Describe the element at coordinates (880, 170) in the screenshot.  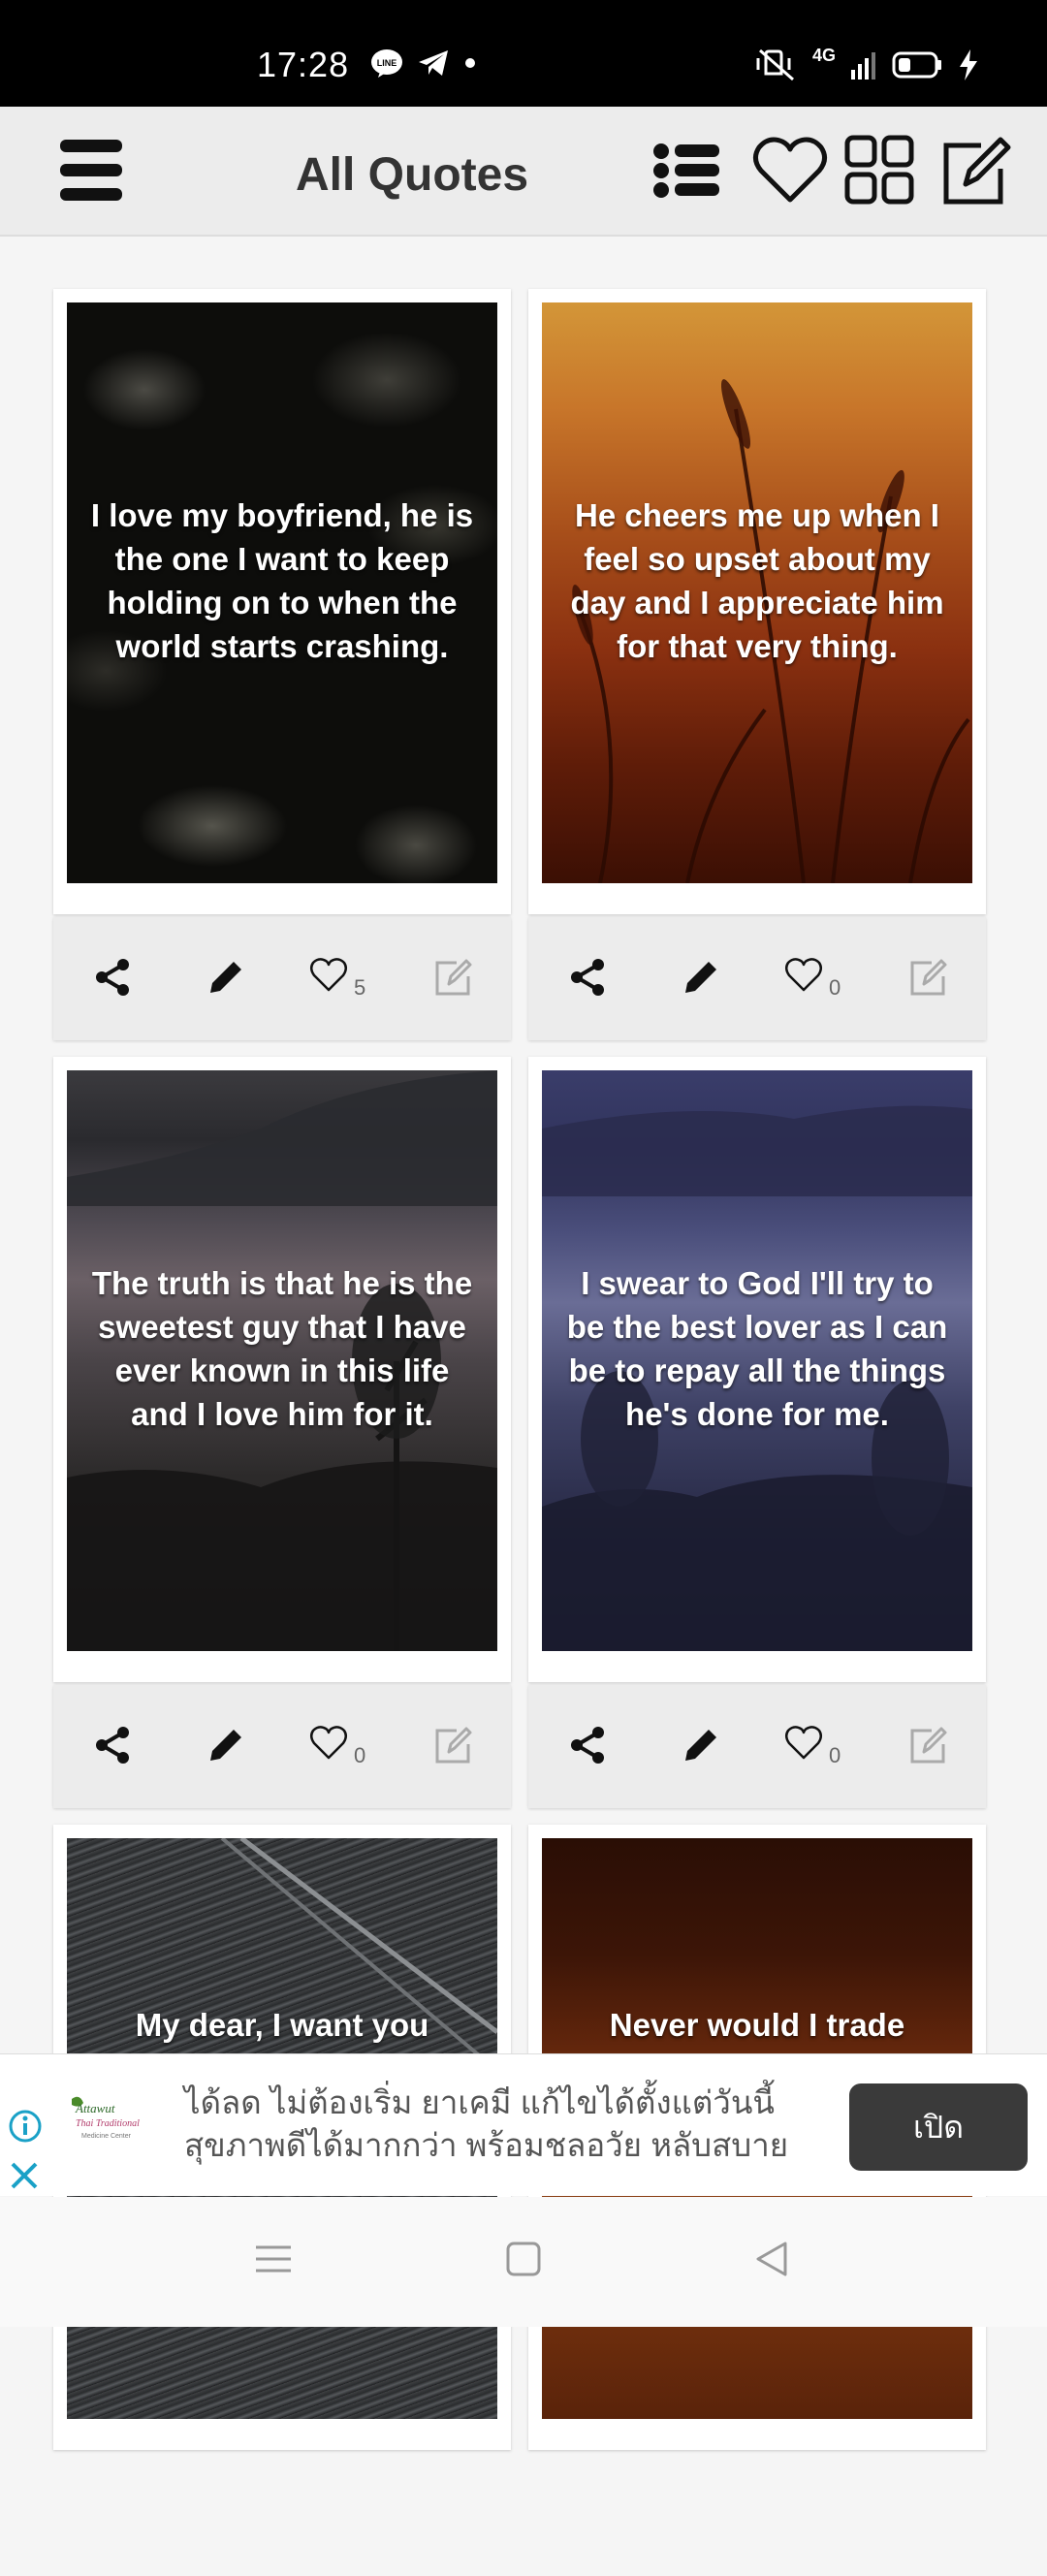
I see `grid-view-icon` at that location.